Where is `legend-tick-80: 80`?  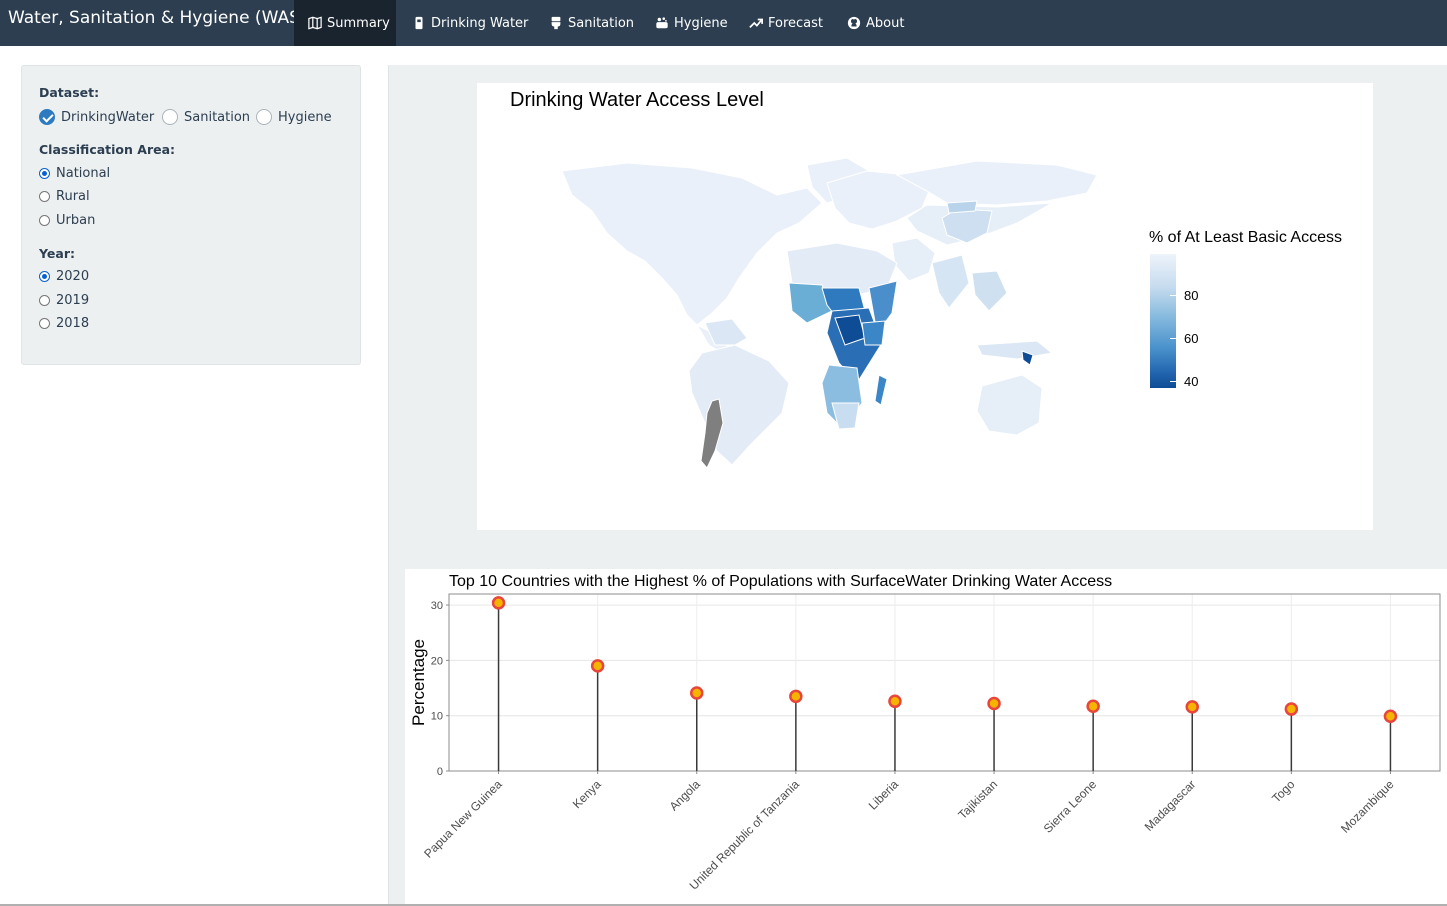 legend-tick-80: 80 is located at coordinates (1191, 295).